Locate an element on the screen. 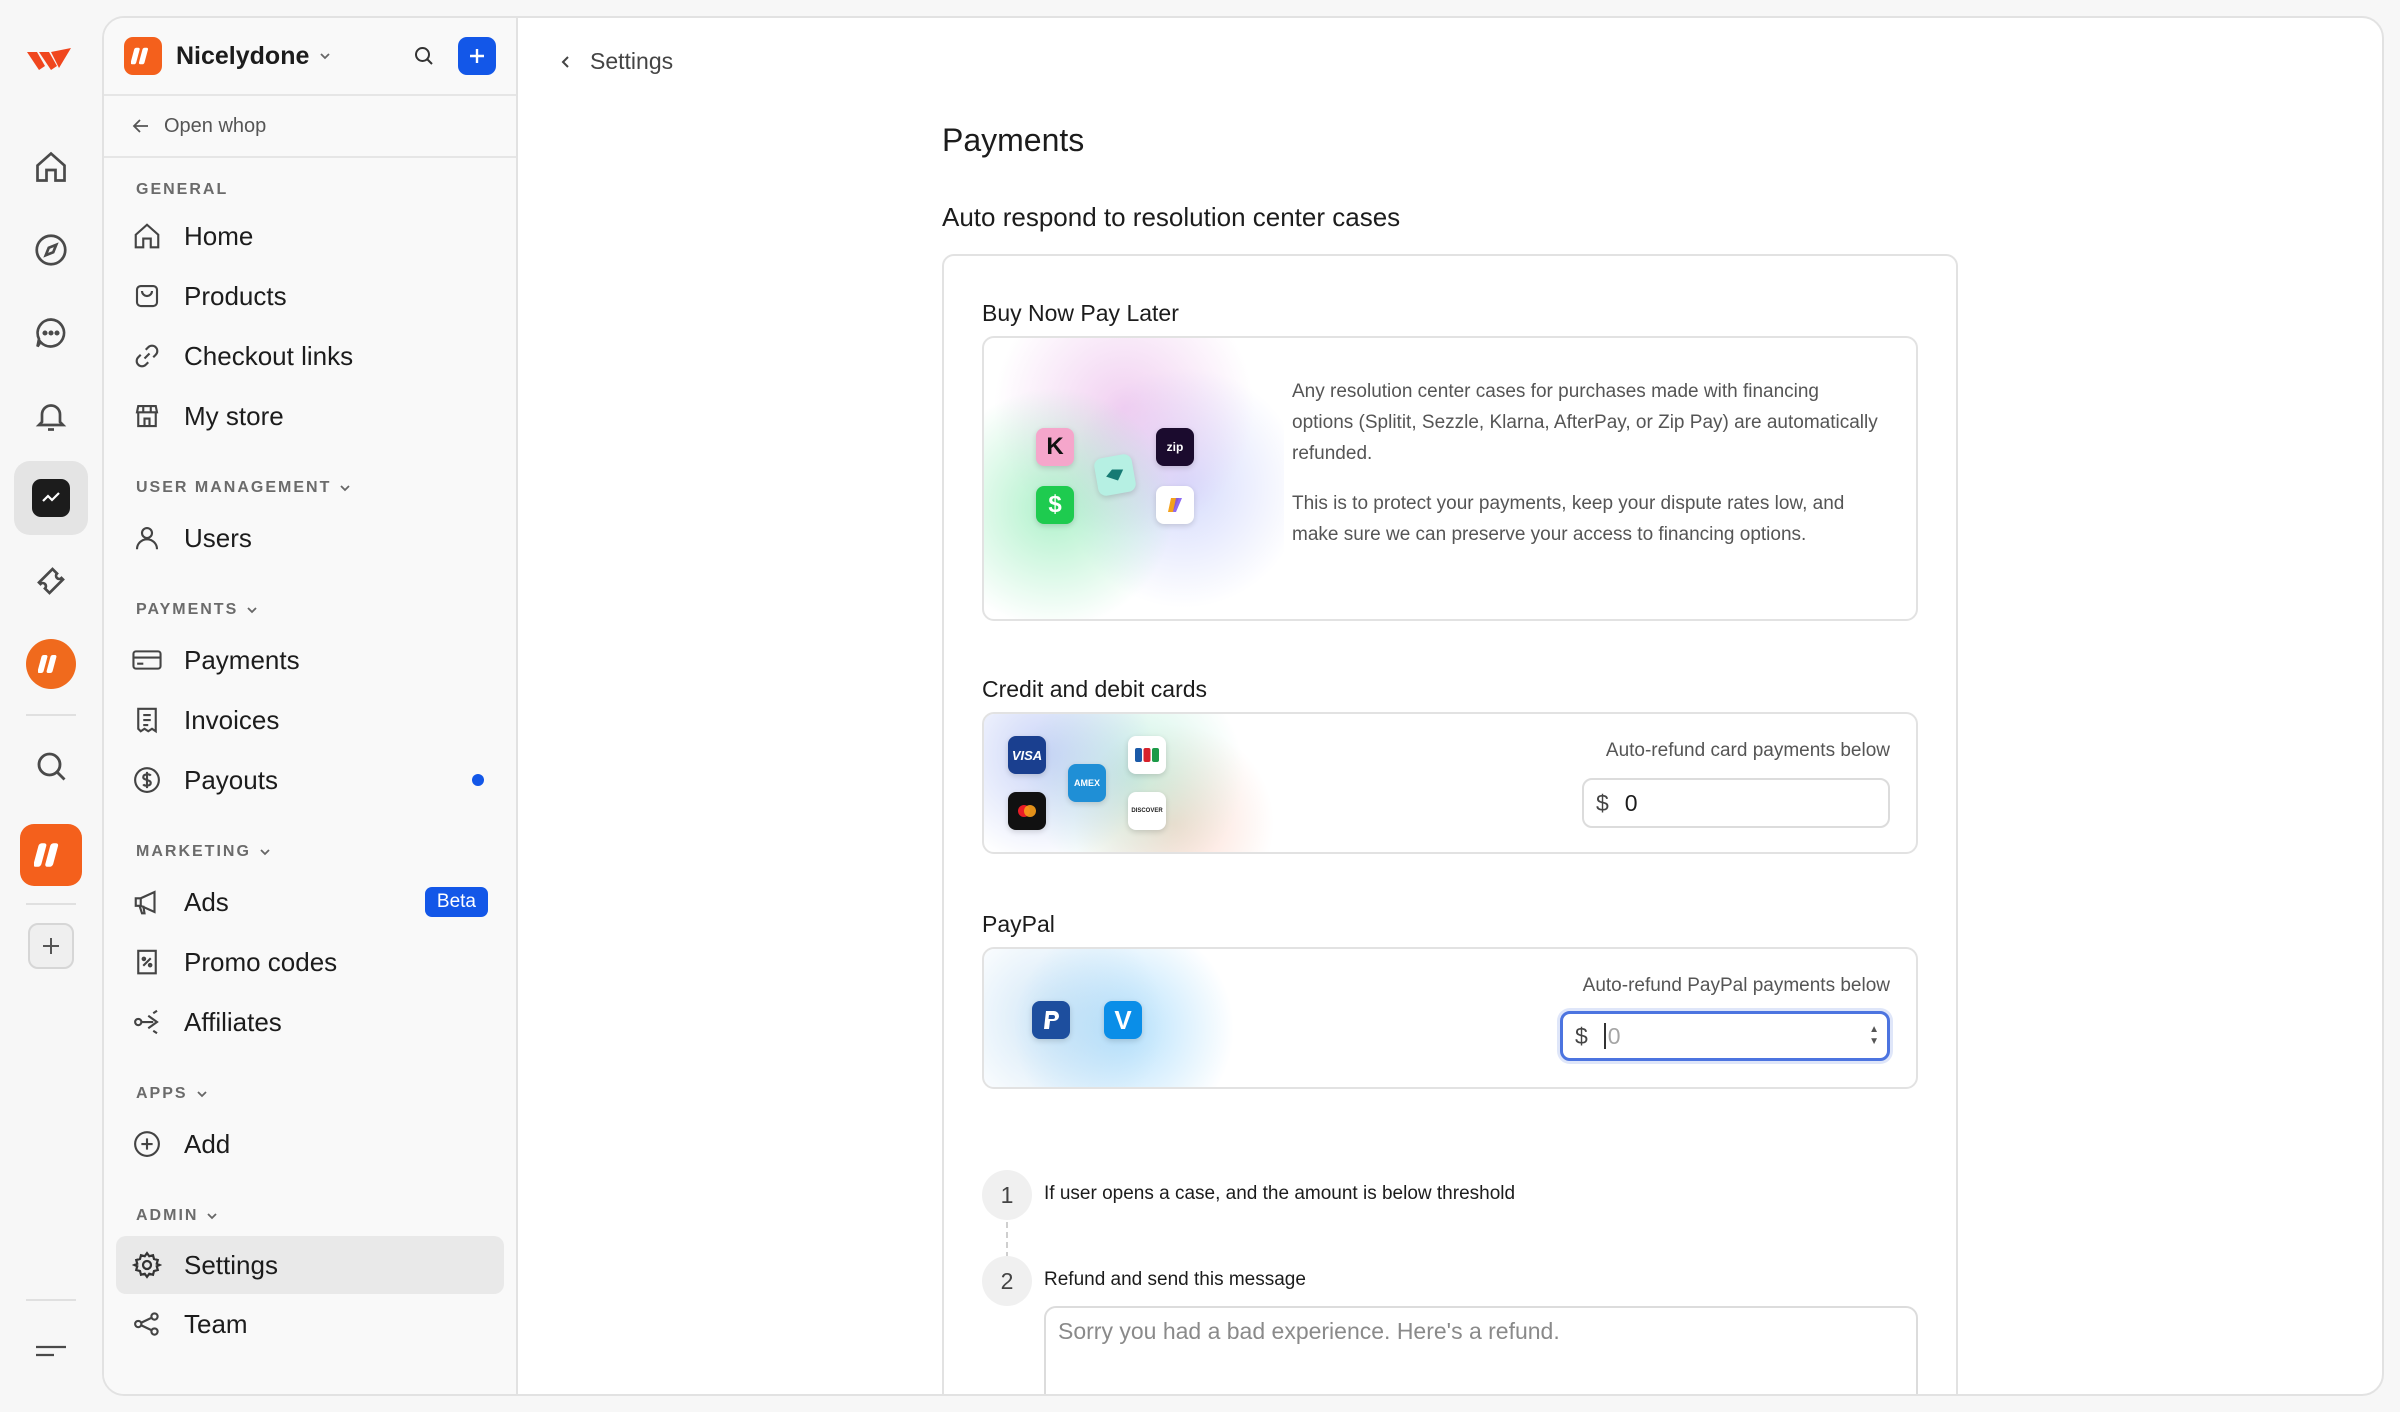 Image resolution: width=2400 pixels, height=1412 pixels. affiliates-icon is located at coordinates (147, 1022).